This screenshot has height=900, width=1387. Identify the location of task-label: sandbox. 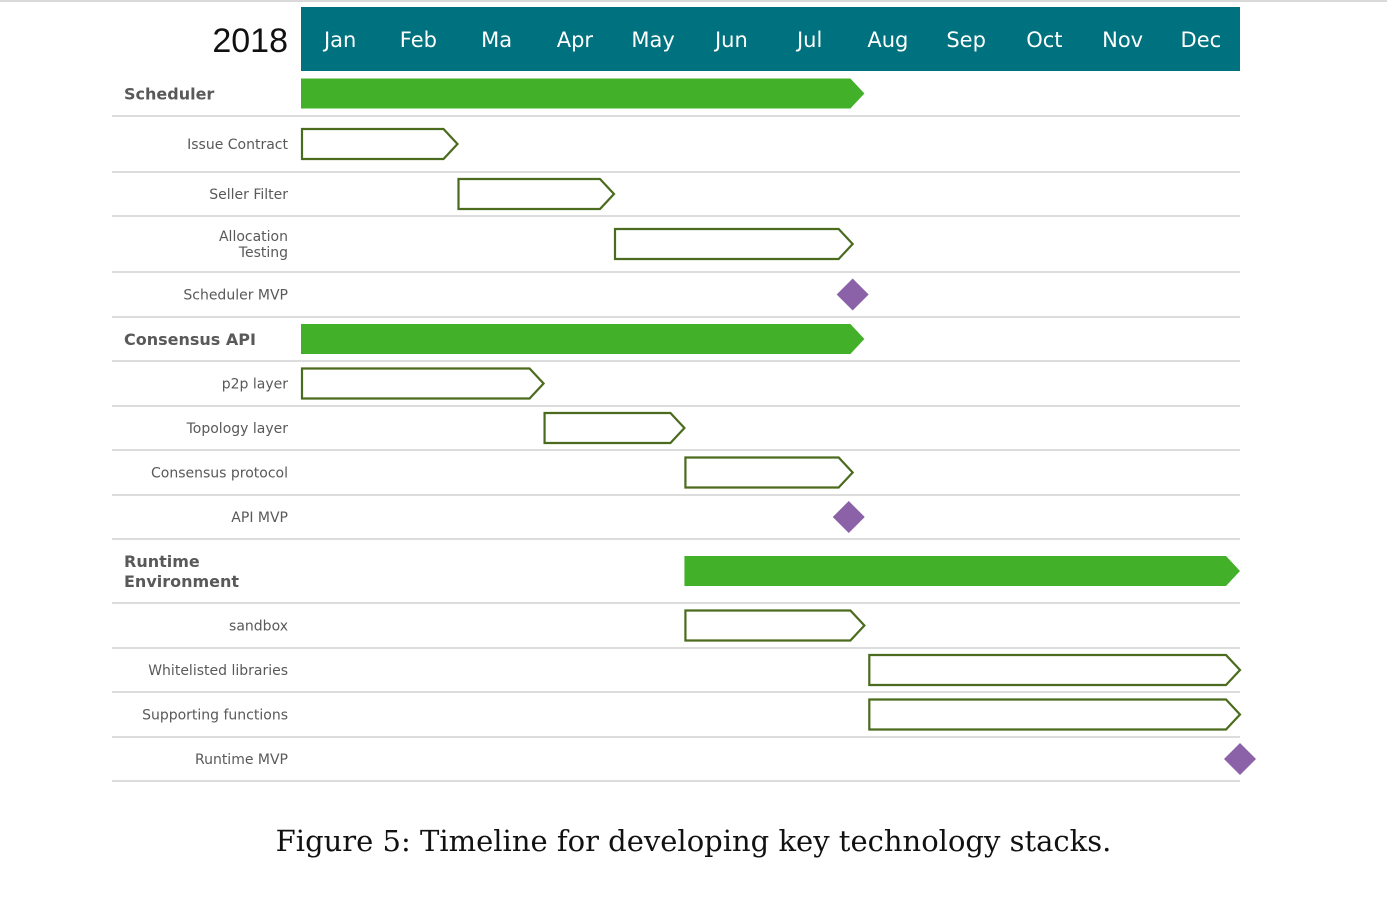
(258, 627).